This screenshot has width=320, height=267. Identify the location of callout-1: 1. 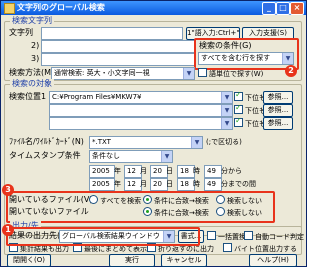
(8, 230).